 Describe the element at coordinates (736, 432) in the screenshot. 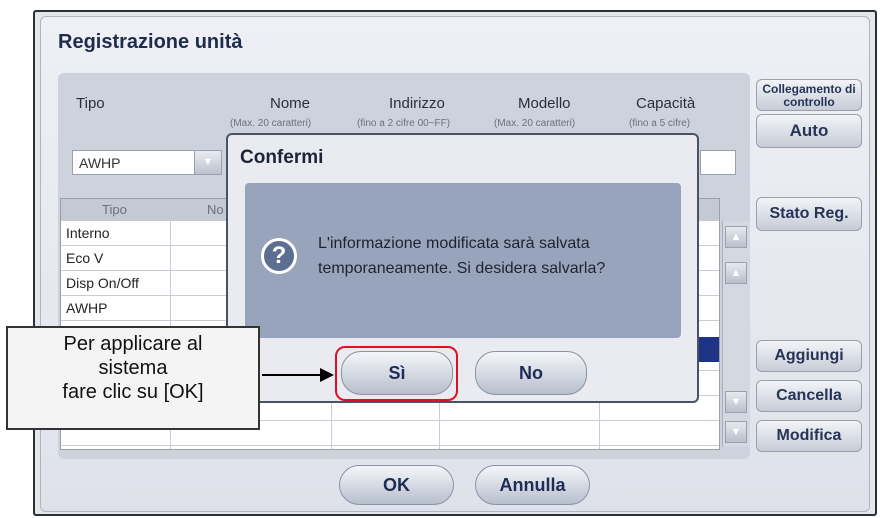

I see `double-chevron-down-icon: ▼` at that location.